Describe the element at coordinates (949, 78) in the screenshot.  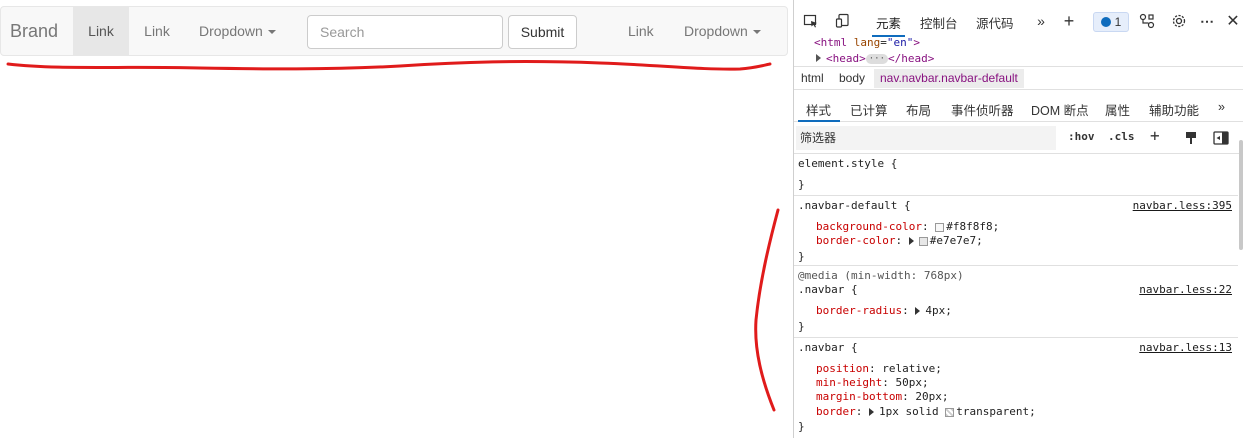
I see `breadcrumb-current: nav.navbar.navbar-default` at that location.